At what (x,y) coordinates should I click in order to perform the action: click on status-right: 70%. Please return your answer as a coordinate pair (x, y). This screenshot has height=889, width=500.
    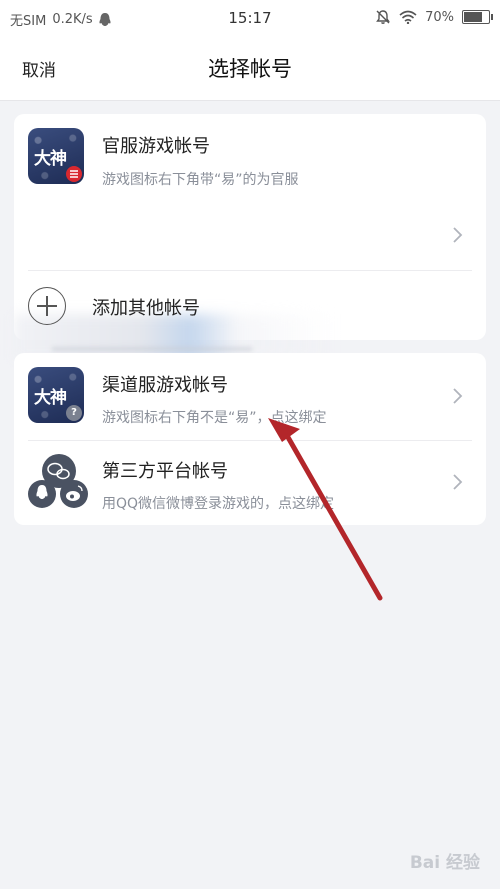
    Looking at the image, I should click on (434, 17).